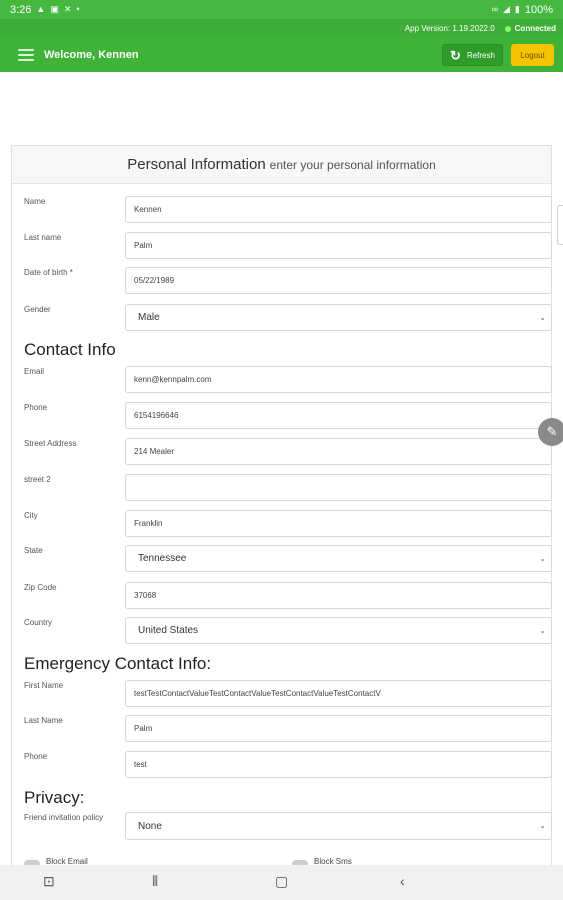 This screenshot has height=900, width=563. I want to click on dob-row: Date of birth * 05/22/1989, so click(288, 280).